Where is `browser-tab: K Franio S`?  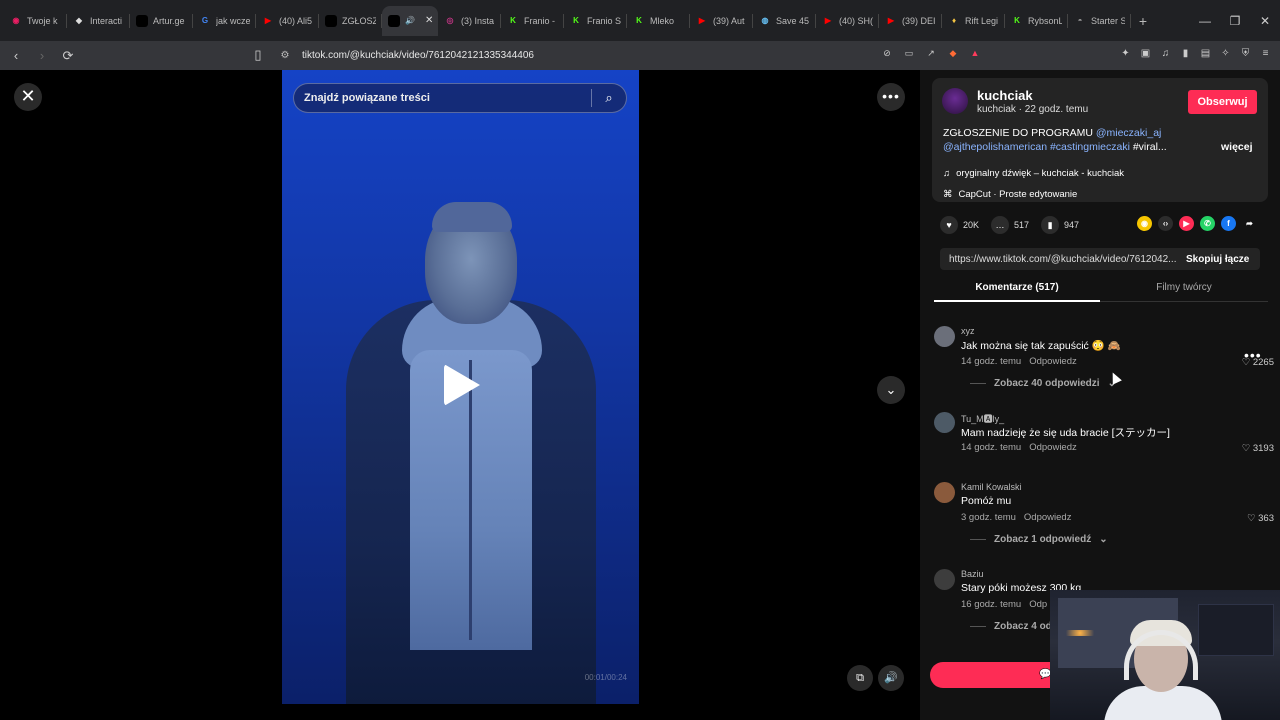
browser-tab: K Franio S is located at coordinates (595, 21).